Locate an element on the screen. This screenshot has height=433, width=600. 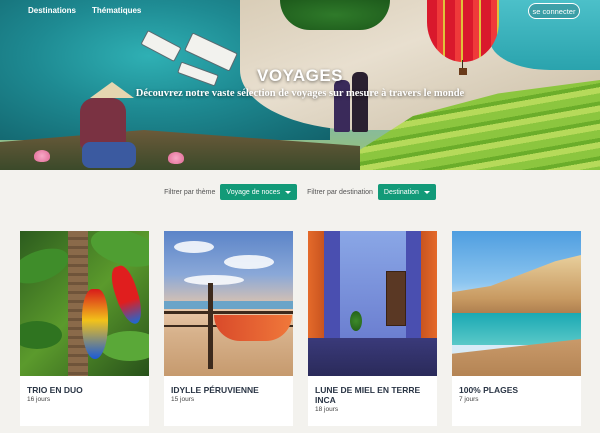
trip-title: LUNE DE MIEL EN TERRE INCA is located at coordinates (368, 395).